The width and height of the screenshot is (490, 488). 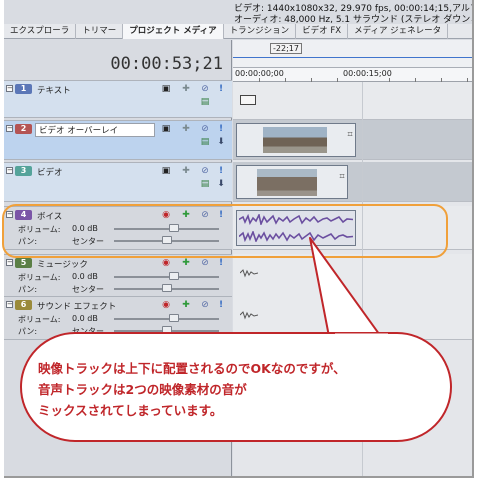 I want to click on video-overlay-clip: ⌗, so click(x=296, y=140).